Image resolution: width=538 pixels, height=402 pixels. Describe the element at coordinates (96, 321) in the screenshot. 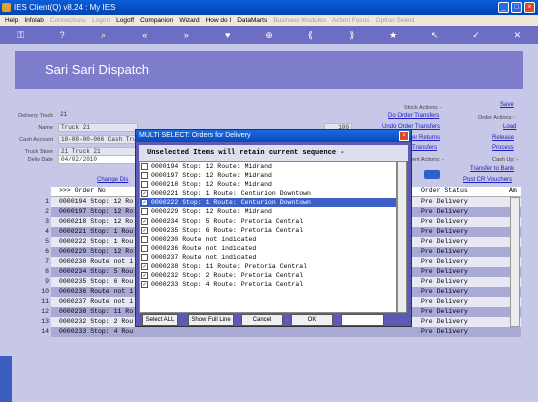

I see `order-cell: 0000232 Stop: 2 Rou` at that location.